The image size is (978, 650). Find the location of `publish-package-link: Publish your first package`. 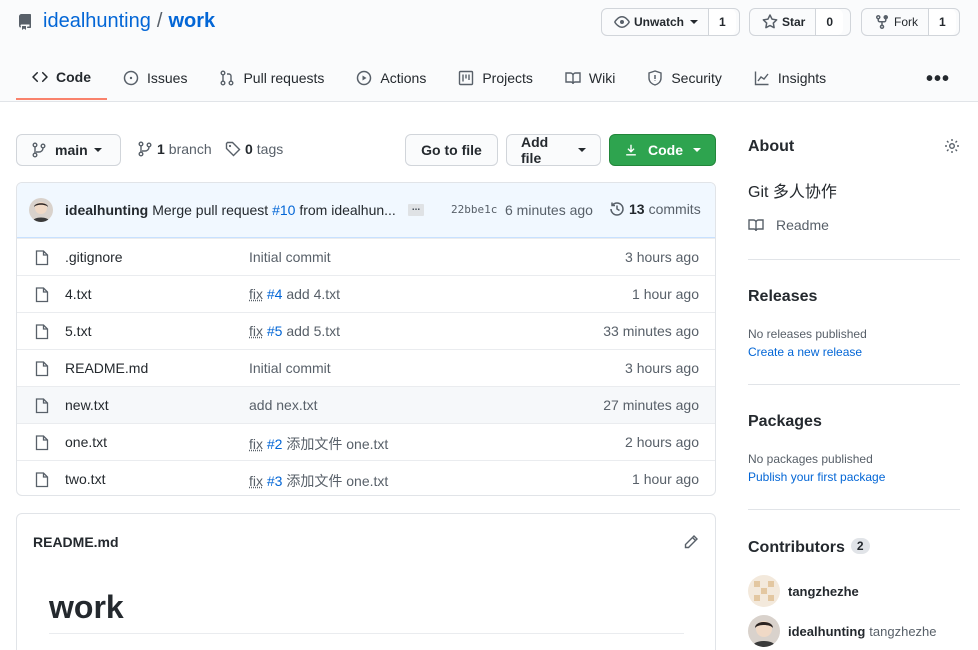

publish-package-link: Publish your first package is located at coordinates (854, 477).